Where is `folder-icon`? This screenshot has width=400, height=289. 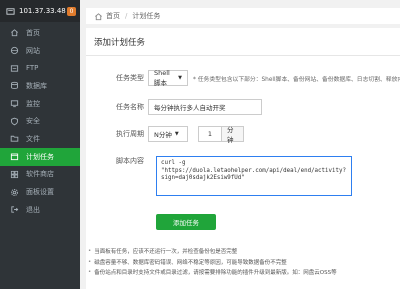
folder-icon is located at coordinates (14, 139).